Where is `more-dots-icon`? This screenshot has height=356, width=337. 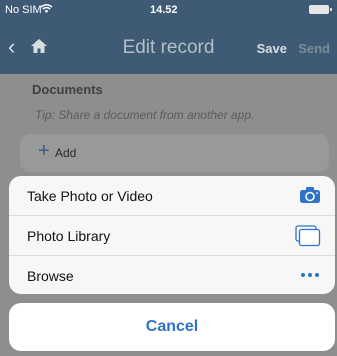 more-dots-icon is located at coordinates (310, 276).